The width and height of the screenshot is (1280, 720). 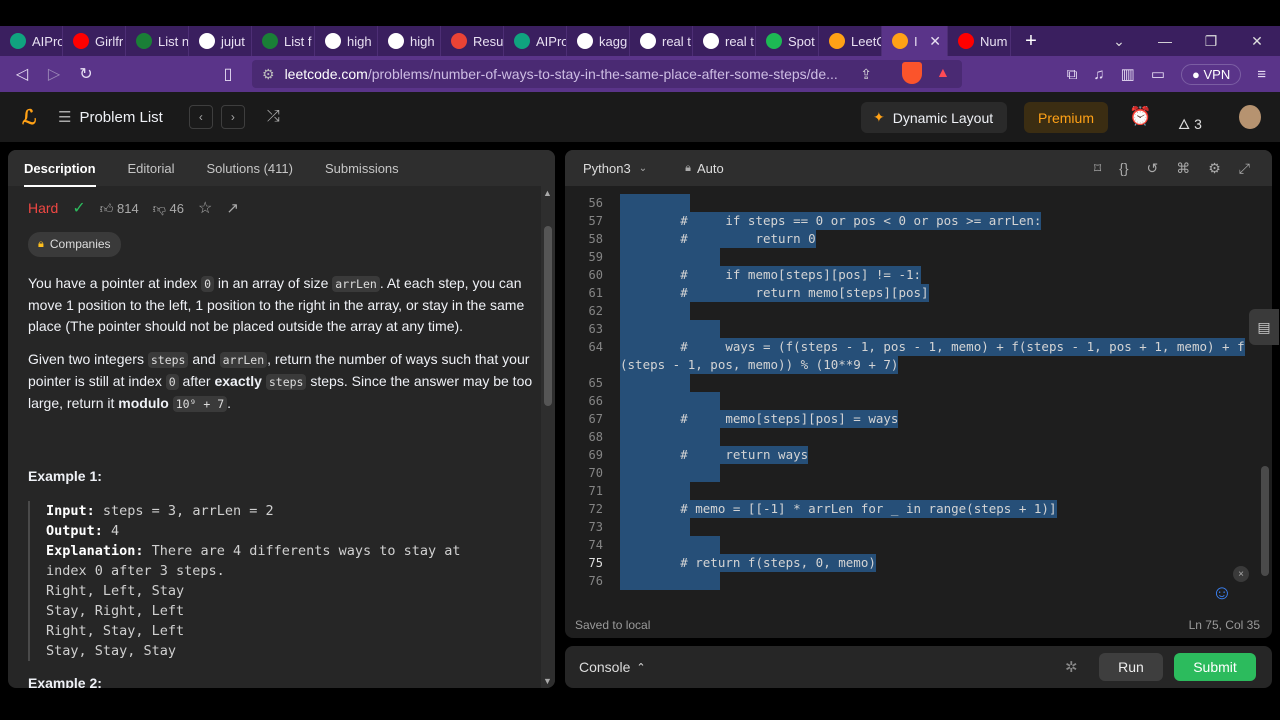 I want to click on submit-button: Submit, so click(x=1215, y=667).